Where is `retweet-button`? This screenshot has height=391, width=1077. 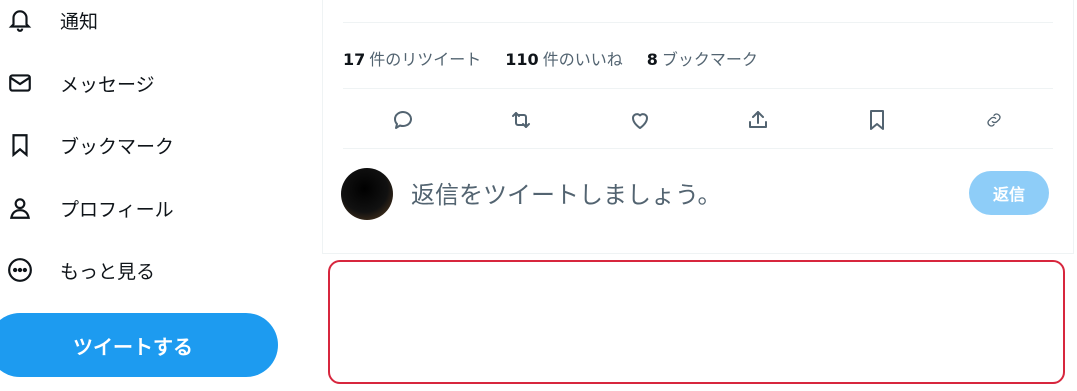 retweet-button is located at coordinates (521, 120).